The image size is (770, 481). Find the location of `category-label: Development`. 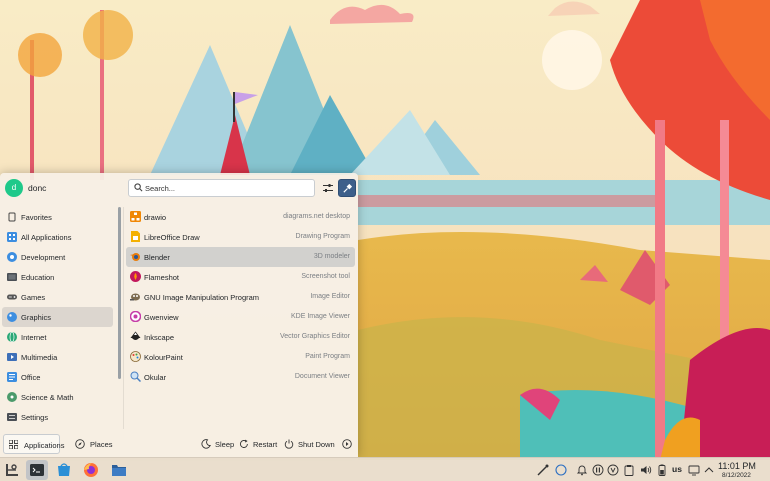

category-label: Development is located at coordinates (43, 257).